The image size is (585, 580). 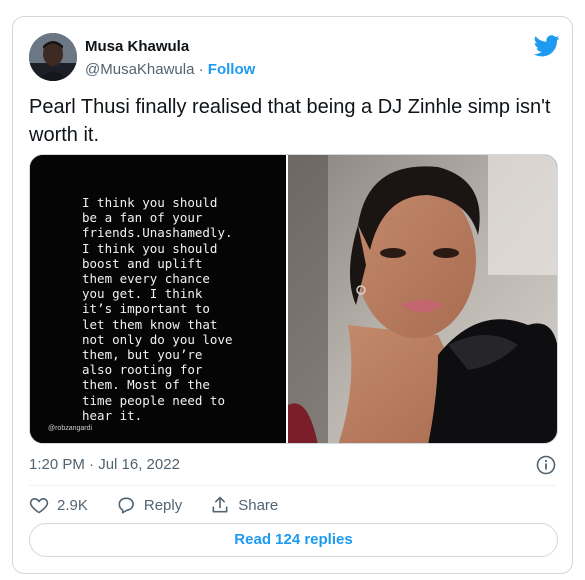 What do you see at coordinates (546, 465) in the screenshot?
I see `info-icon` at bounding box center [546, 465].